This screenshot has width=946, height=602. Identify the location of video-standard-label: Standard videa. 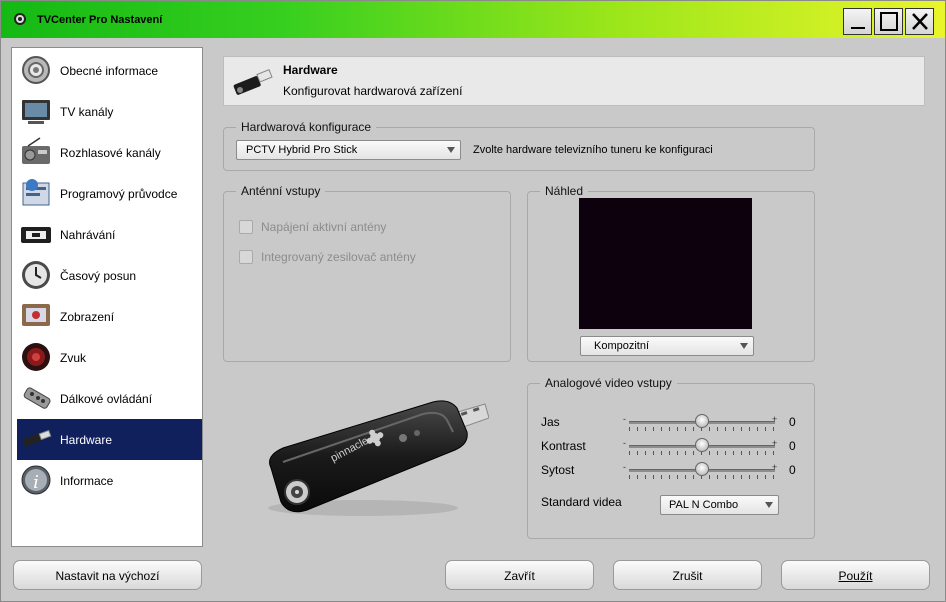
(581, 502).